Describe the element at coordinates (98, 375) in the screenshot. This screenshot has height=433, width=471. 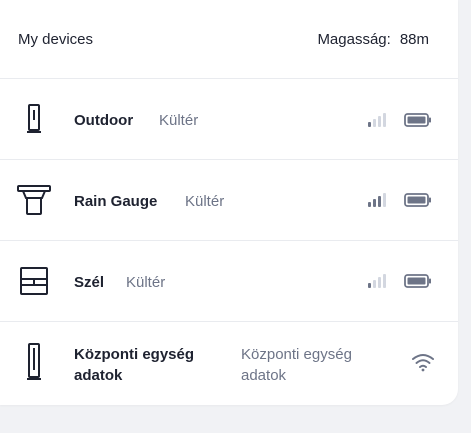
I see `device-name-line2: adatok` at that location.